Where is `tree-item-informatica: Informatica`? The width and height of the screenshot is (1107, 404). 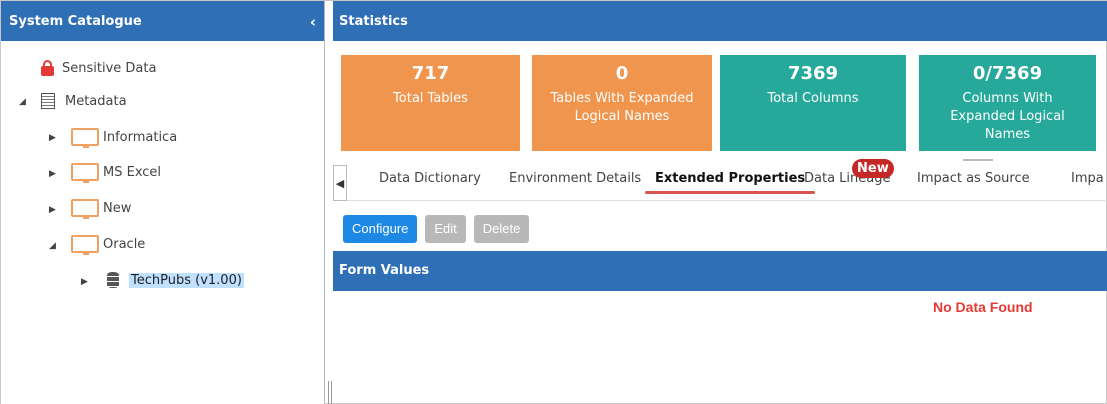 tree-item-informatica: Informatica is located at coordinates (124, 137).